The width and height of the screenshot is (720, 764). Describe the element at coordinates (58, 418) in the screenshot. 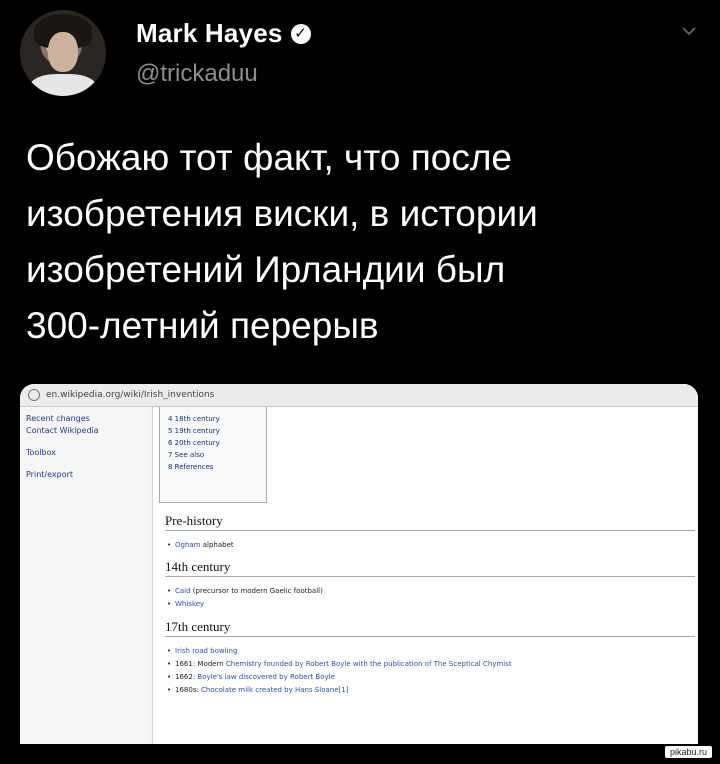

I see `sidebar-item-recent-changes: Recent changes` at that location.